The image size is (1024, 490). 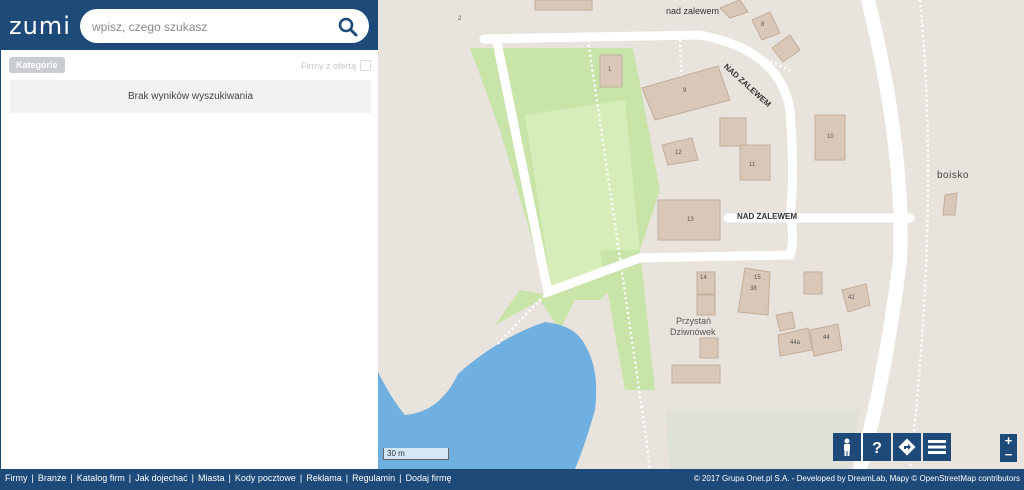 What do you see at coordinates (762, 439) in the screenshot?
I see `land-patch` at bounding box center [762, 439].